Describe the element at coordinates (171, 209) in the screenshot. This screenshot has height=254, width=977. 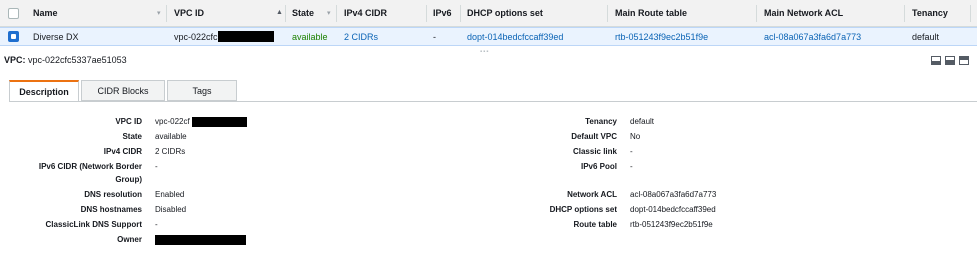
I see `field-value-dns-hostnames: Disabled` at that location.